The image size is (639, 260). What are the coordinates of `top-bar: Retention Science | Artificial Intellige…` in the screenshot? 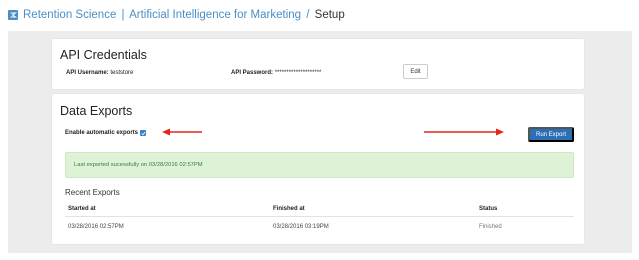 It's located at (319, 15).